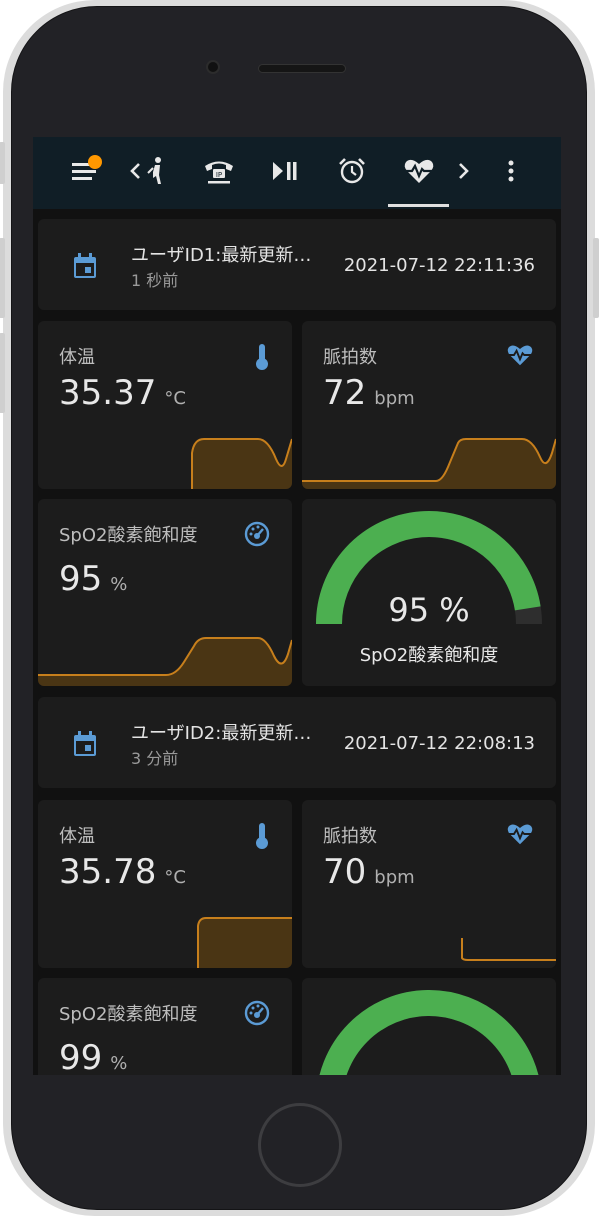 The width and height of the screenshot is (600, 1218). Describe the element at coordinates (135, 171) in the screenshot. I see `chevron-left-icon` at that location.